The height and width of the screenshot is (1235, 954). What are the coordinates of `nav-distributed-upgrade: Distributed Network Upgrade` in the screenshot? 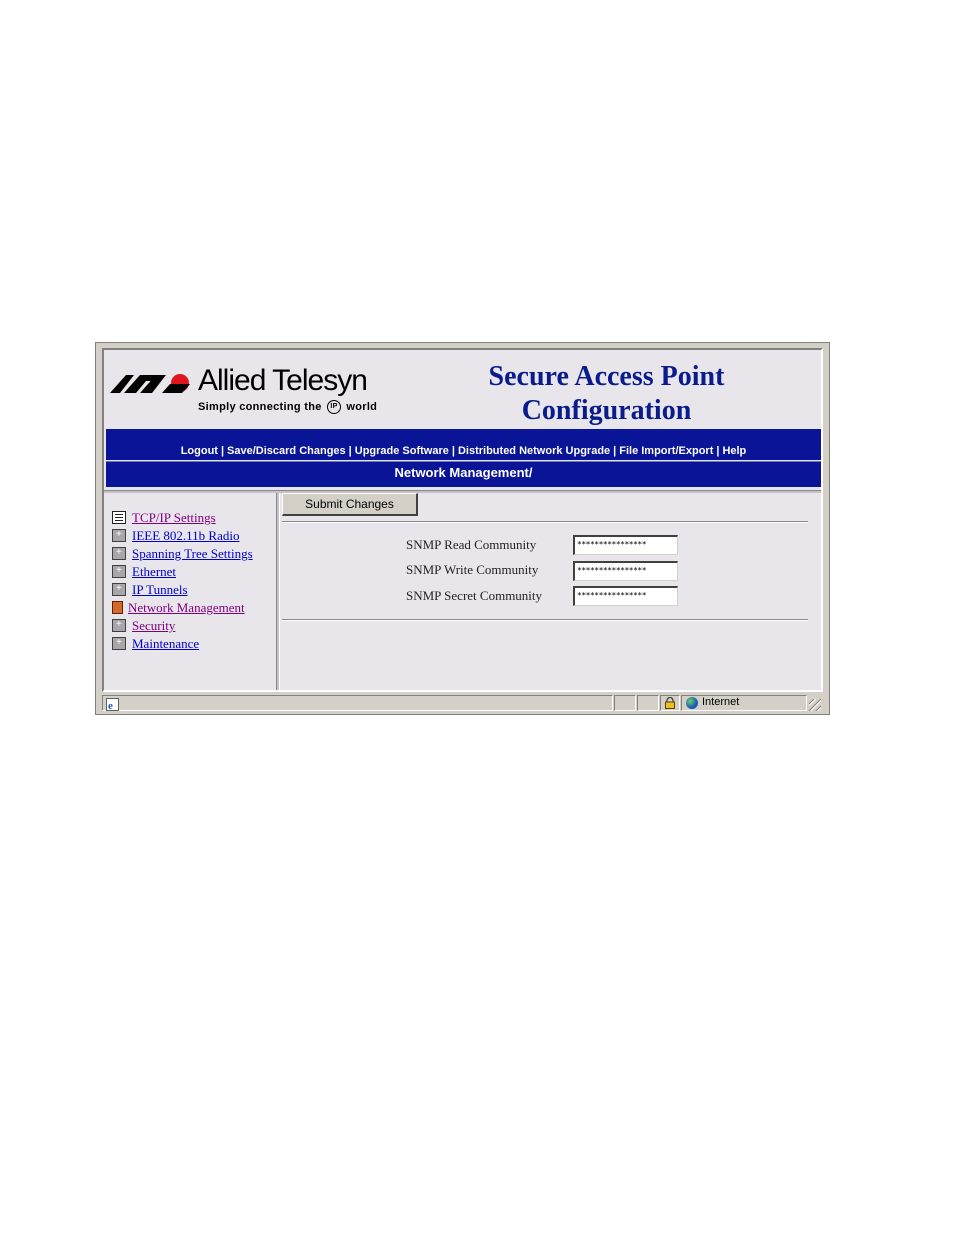 It's located at (534, 451).